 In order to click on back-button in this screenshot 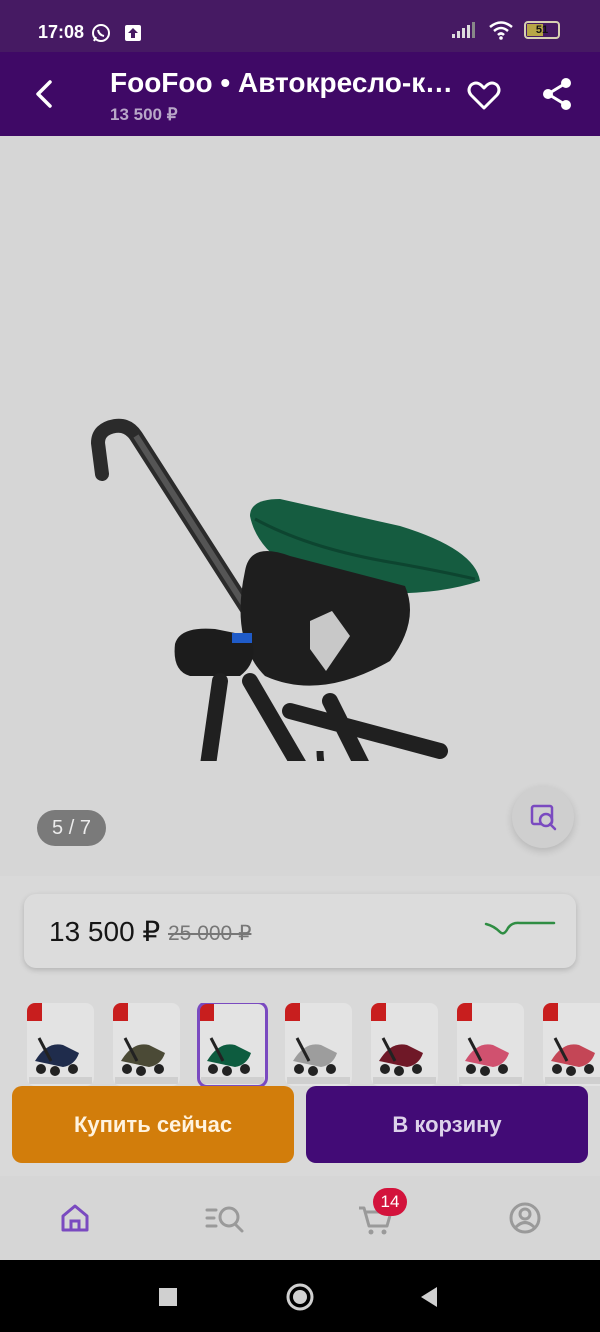, I will do `click(46, 94)`.